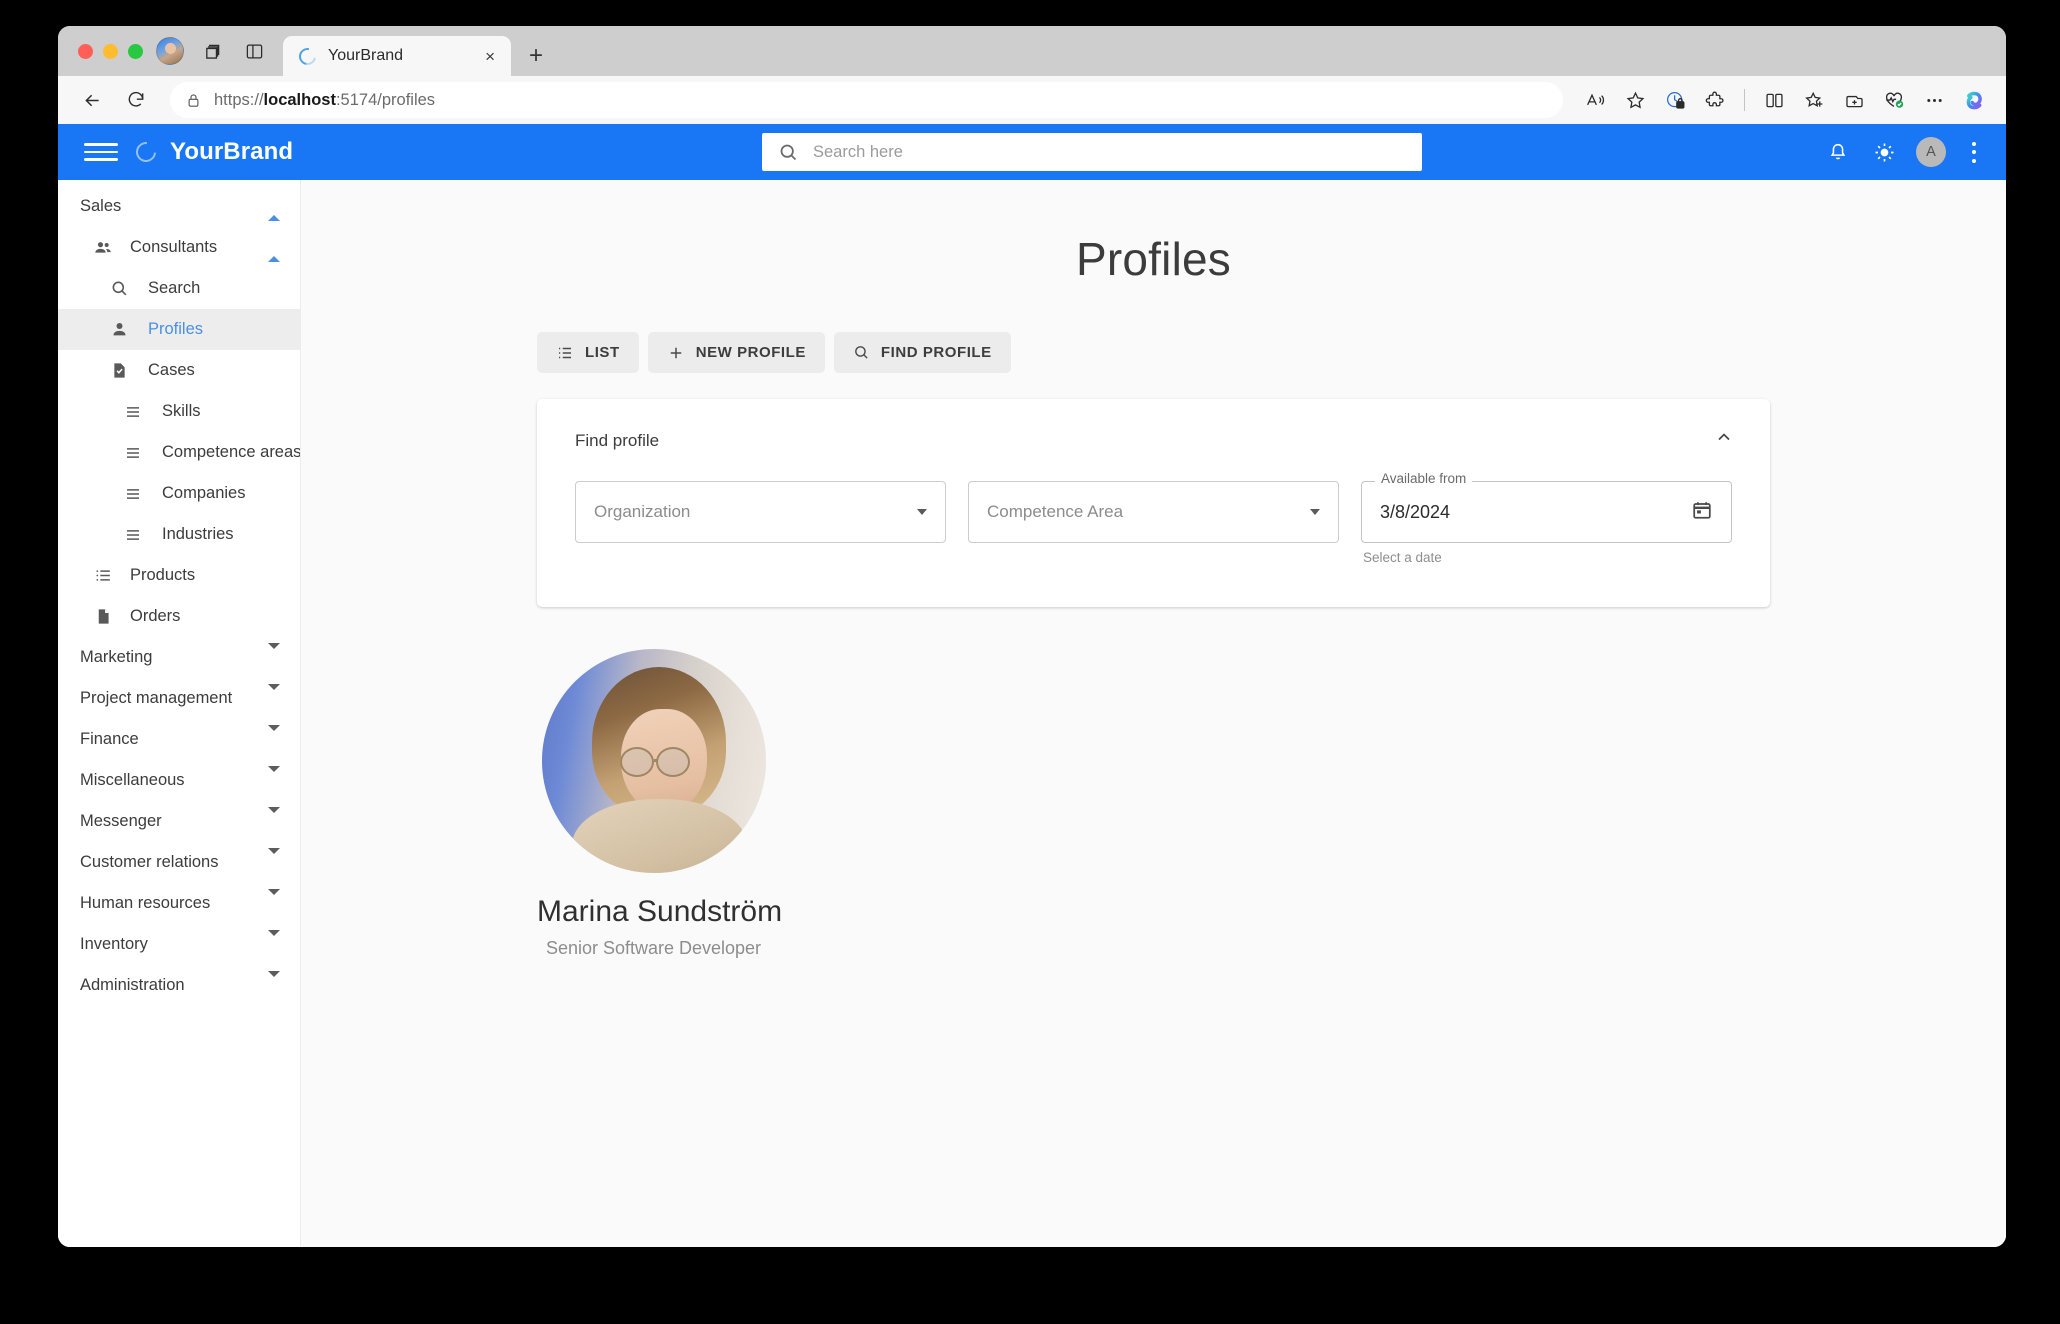 The width and height of the screenshot is (2060, 1324). What do you see at coordinates (179, 247) in the screenshot?
I see `sidebar-item-consultants: Consultants` at bounding box center [179, 247].